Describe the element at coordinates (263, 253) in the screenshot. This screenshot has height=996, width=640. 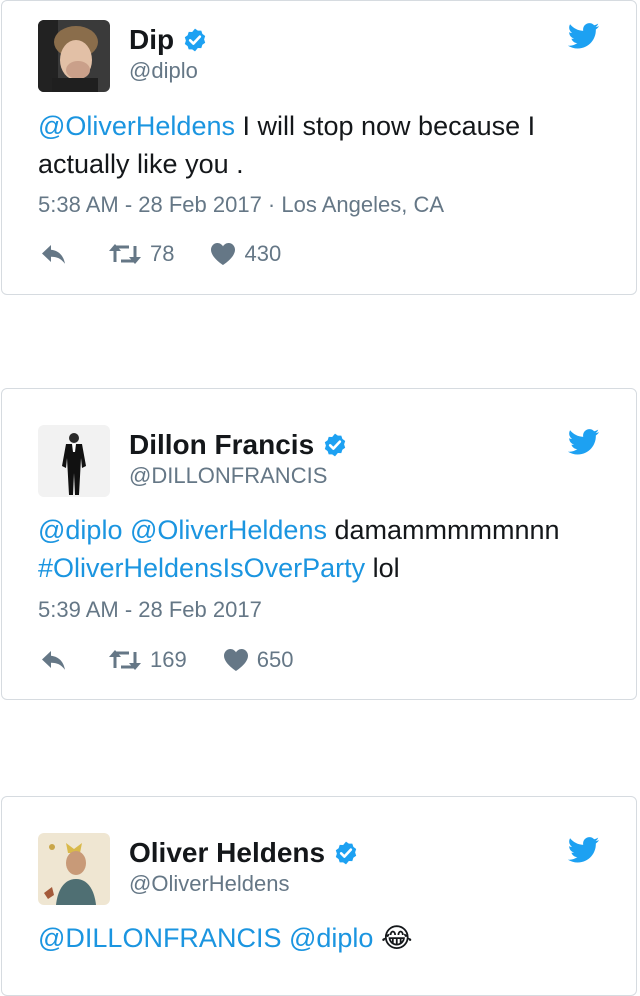
I see `like-count: 430` at that location.